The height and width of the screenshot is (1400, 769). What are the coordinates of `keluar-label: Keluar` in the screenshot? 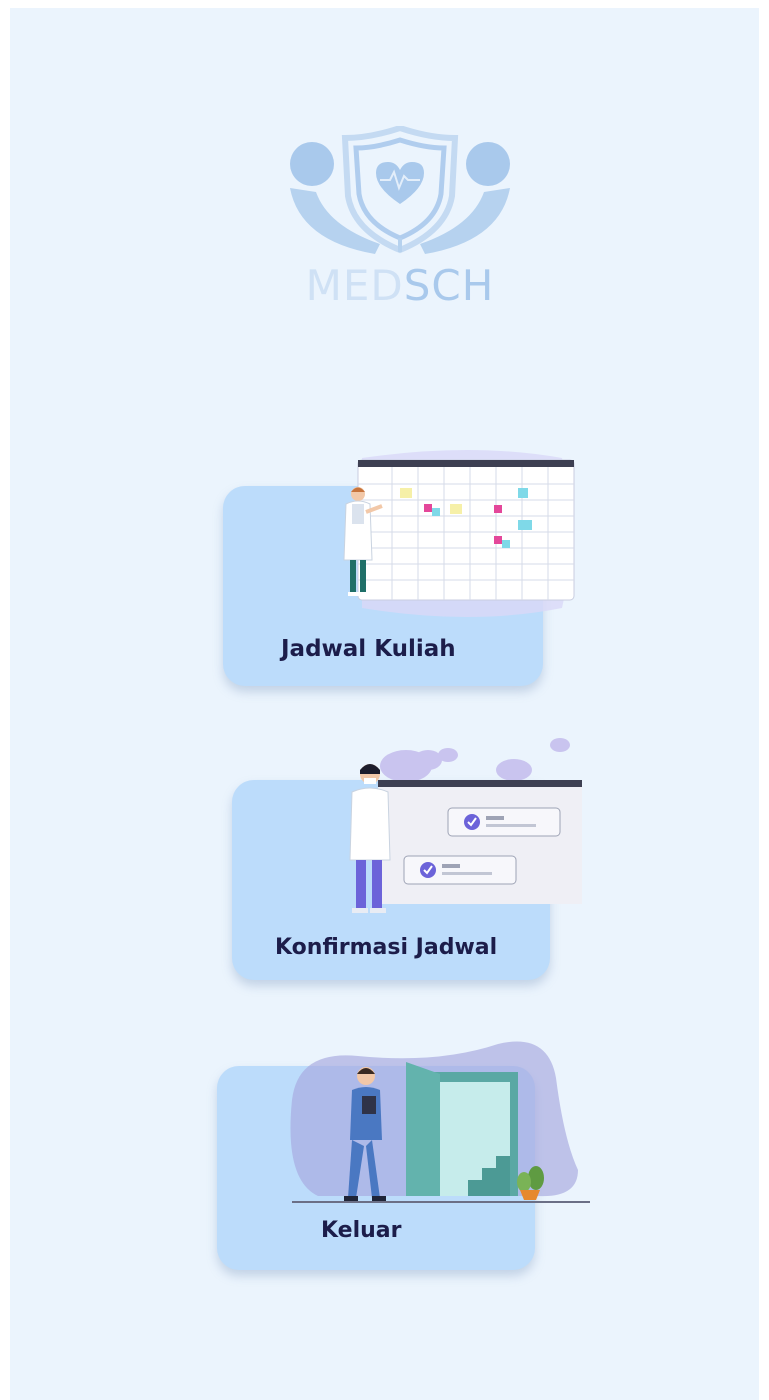 It's located at (361, 1230).